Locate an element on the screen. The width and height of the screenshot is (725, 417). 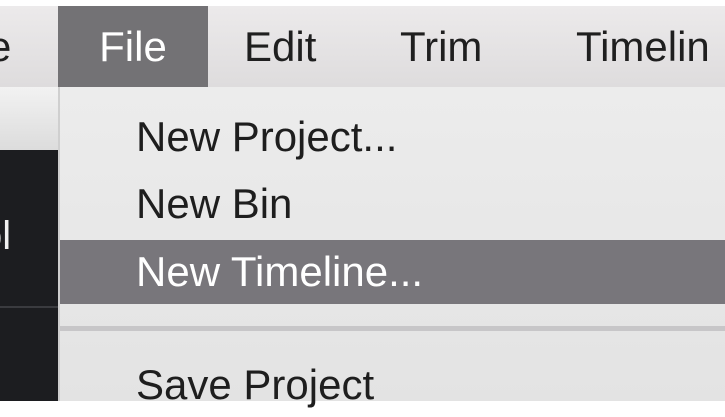
menu-previous-partial: e is located at coordinates (5, 46).